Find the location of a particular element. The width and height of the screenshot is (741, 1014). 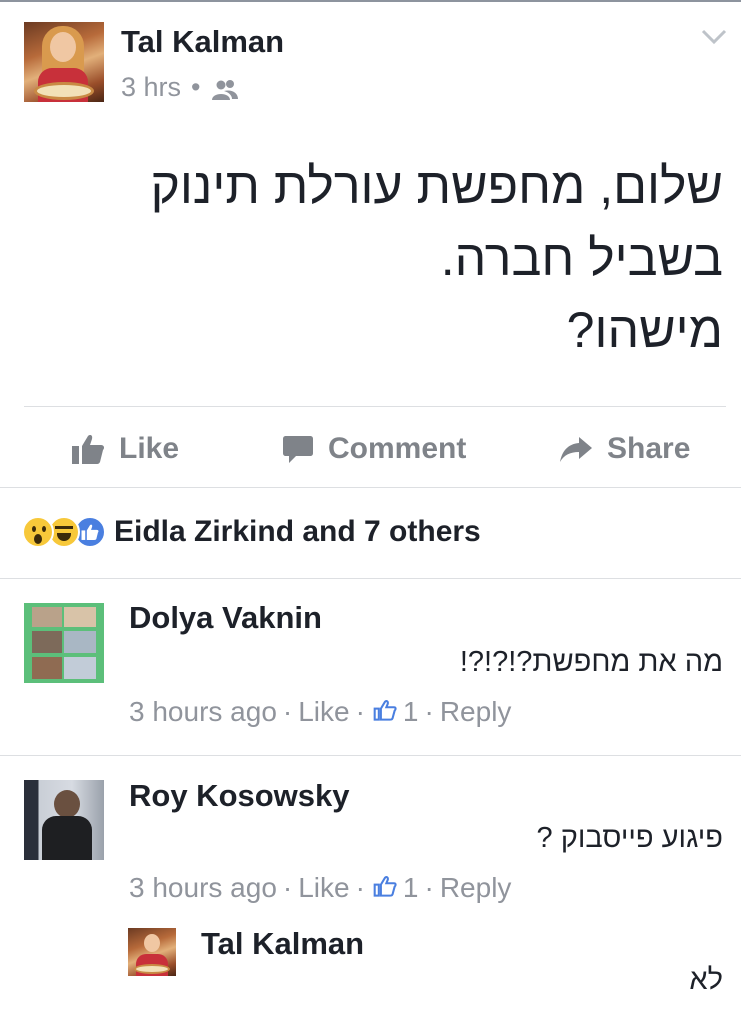

commenter-name: Roy Kosowsky is located at coordinates (239, 796).